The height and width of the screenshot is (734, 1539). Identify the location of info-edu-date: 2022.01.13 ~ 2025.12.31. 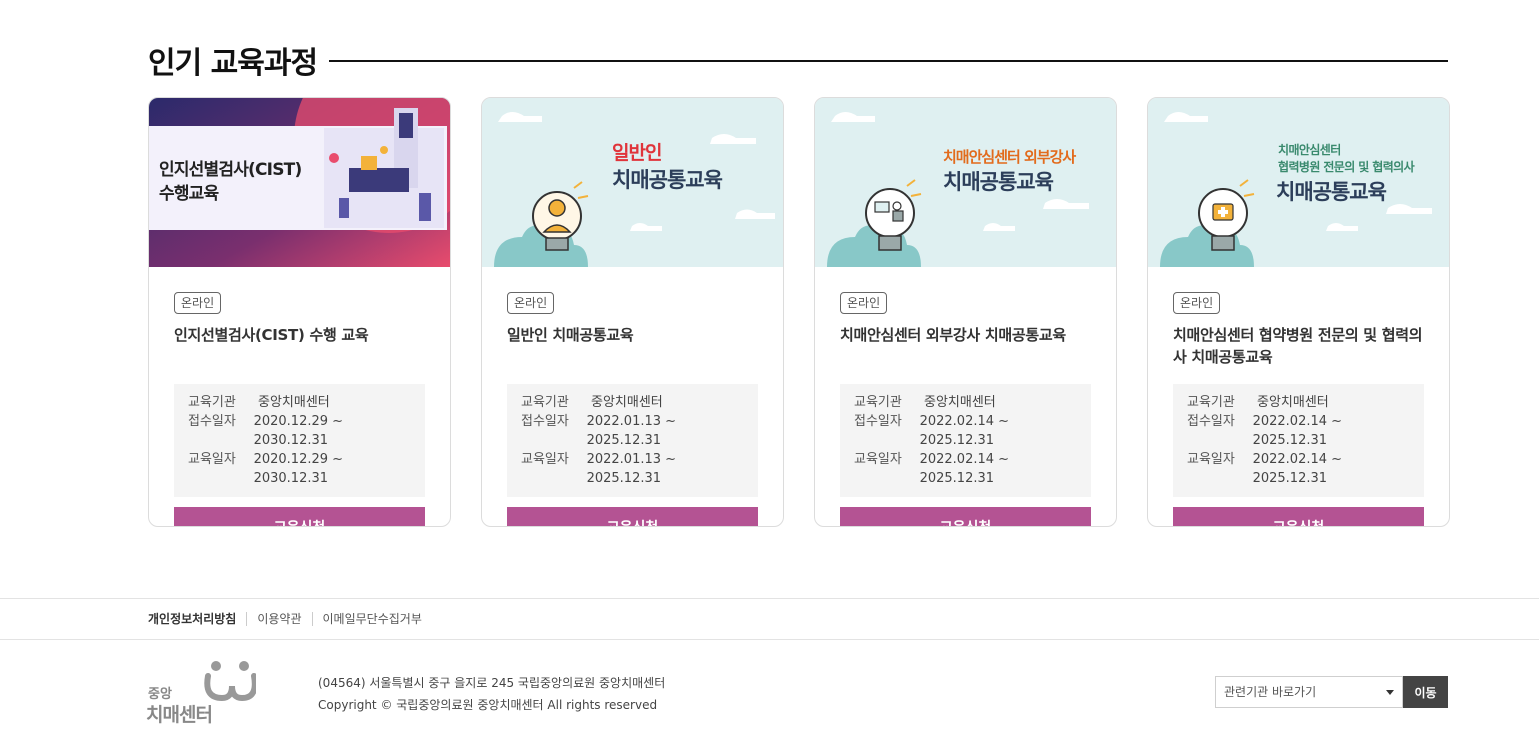
(631, 469).